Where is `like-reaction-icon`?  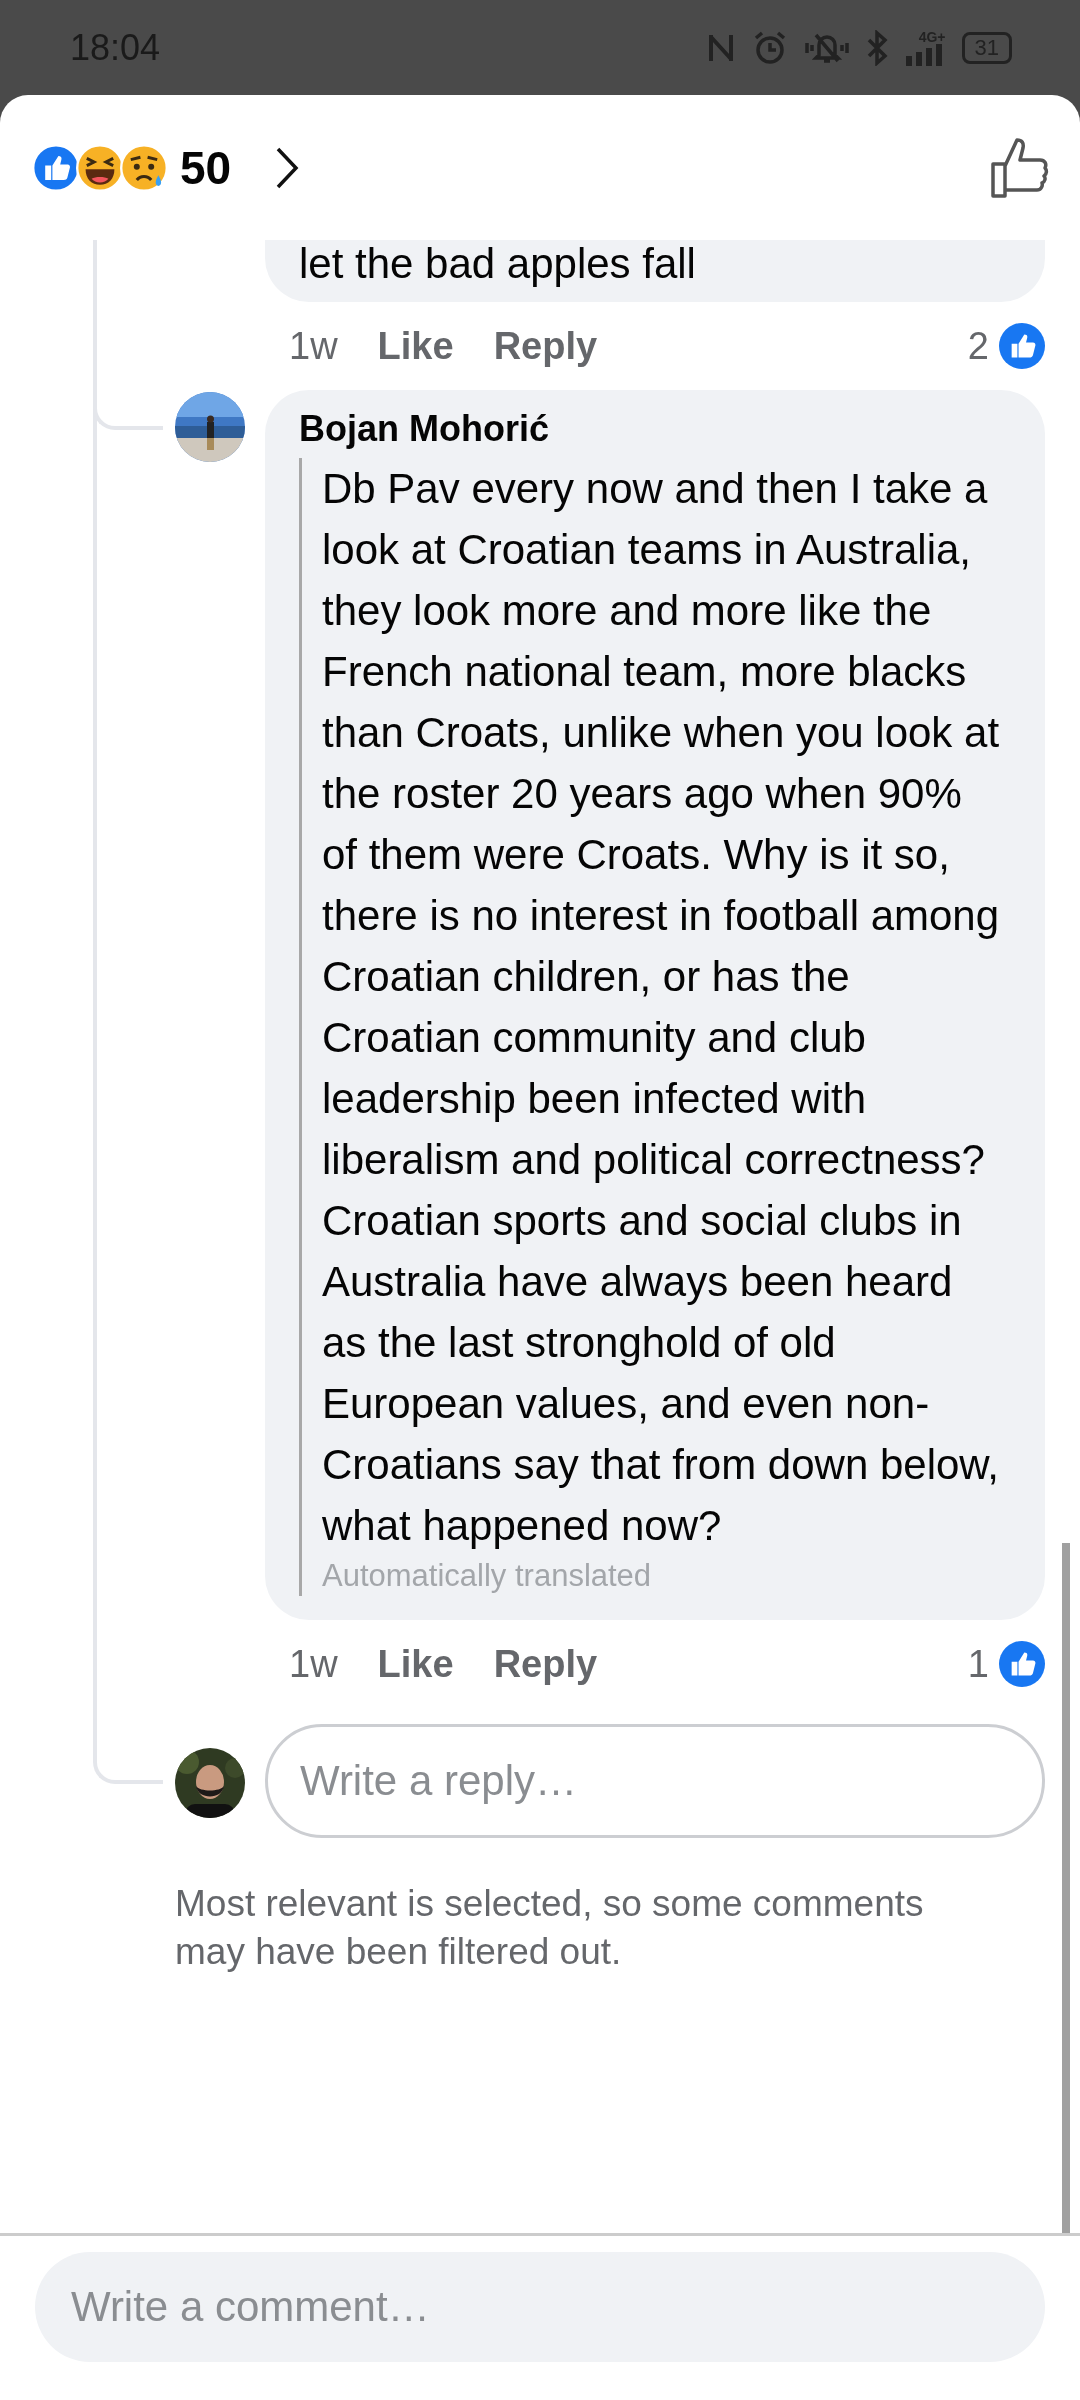 like-reaction-icon is located at coordinates (56, 167).